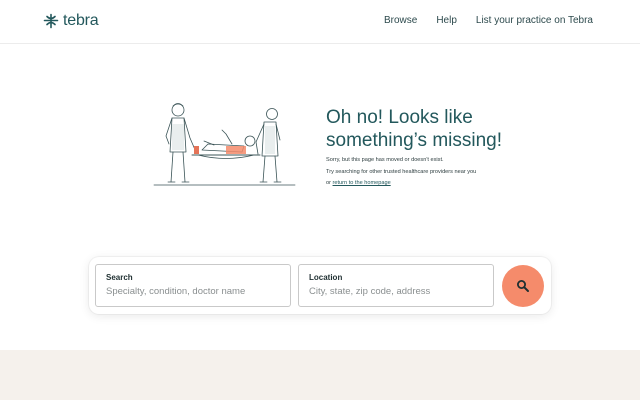  I want to click on return-homepage-link: return to the homepage, so click(362, 183).